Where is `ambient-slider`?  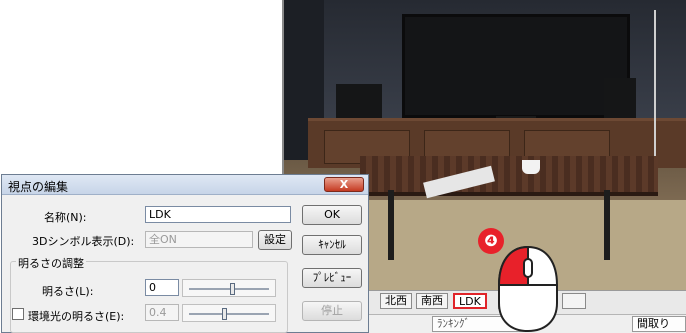
ambient-slider is located at coordinates (229, 313).